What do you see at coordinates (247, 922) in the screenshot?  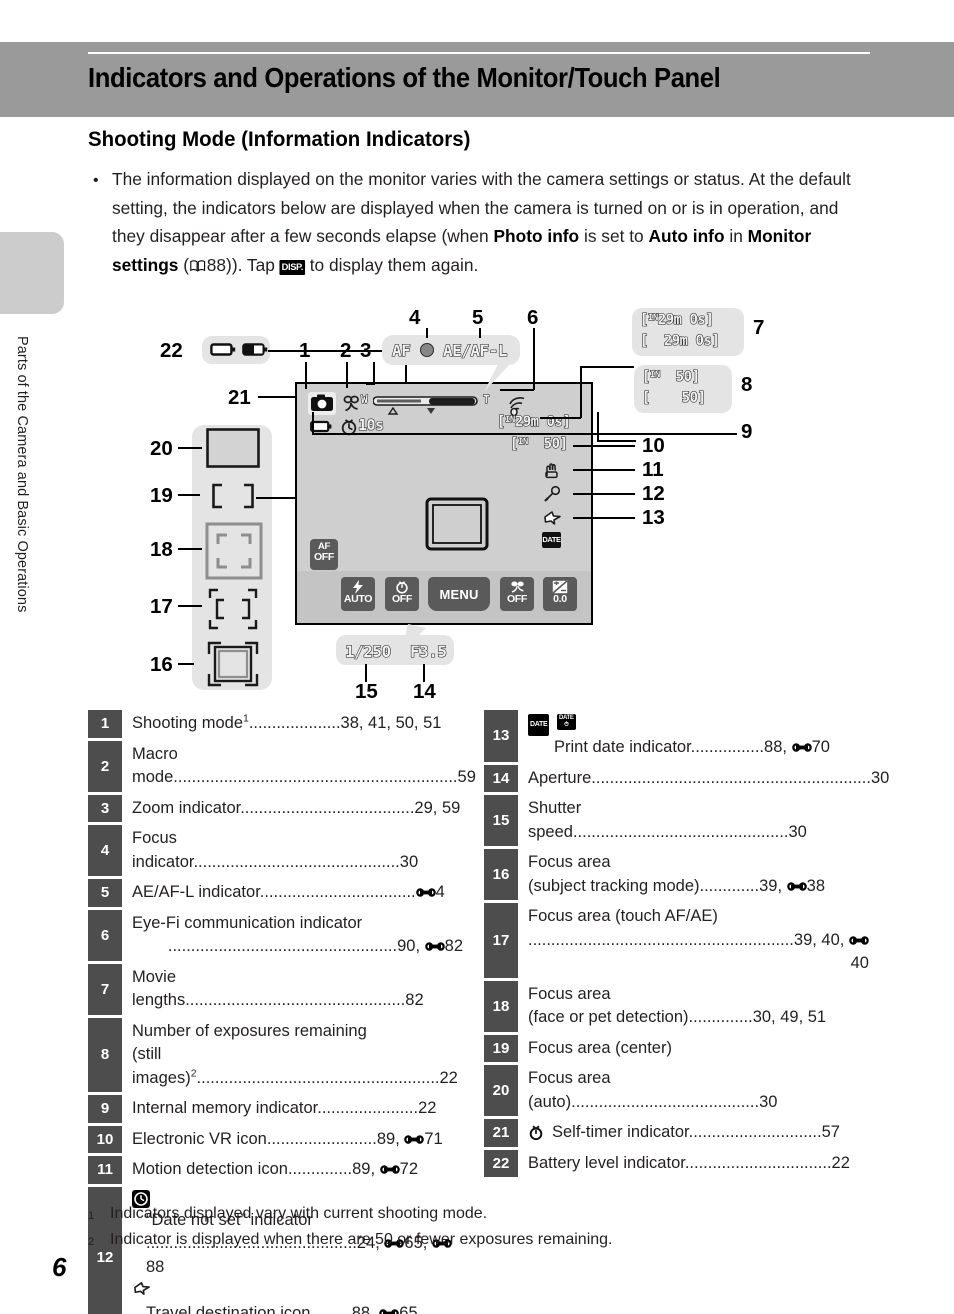 I see `legend-label-6: Eye-Fi communication indicator` at bounding box center [247, 922].